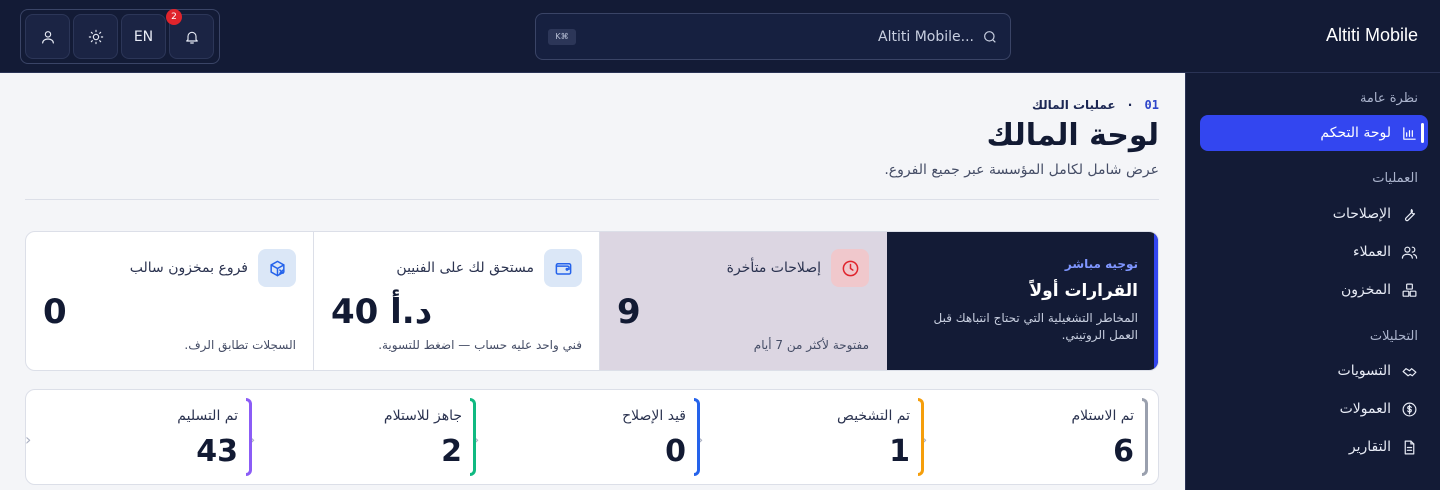 This screenshot has height=490, width=1440. Describe the element at coordinates (1365, 409) in the screenshot. I see `sidebar-item-label: العمولات` at that location.